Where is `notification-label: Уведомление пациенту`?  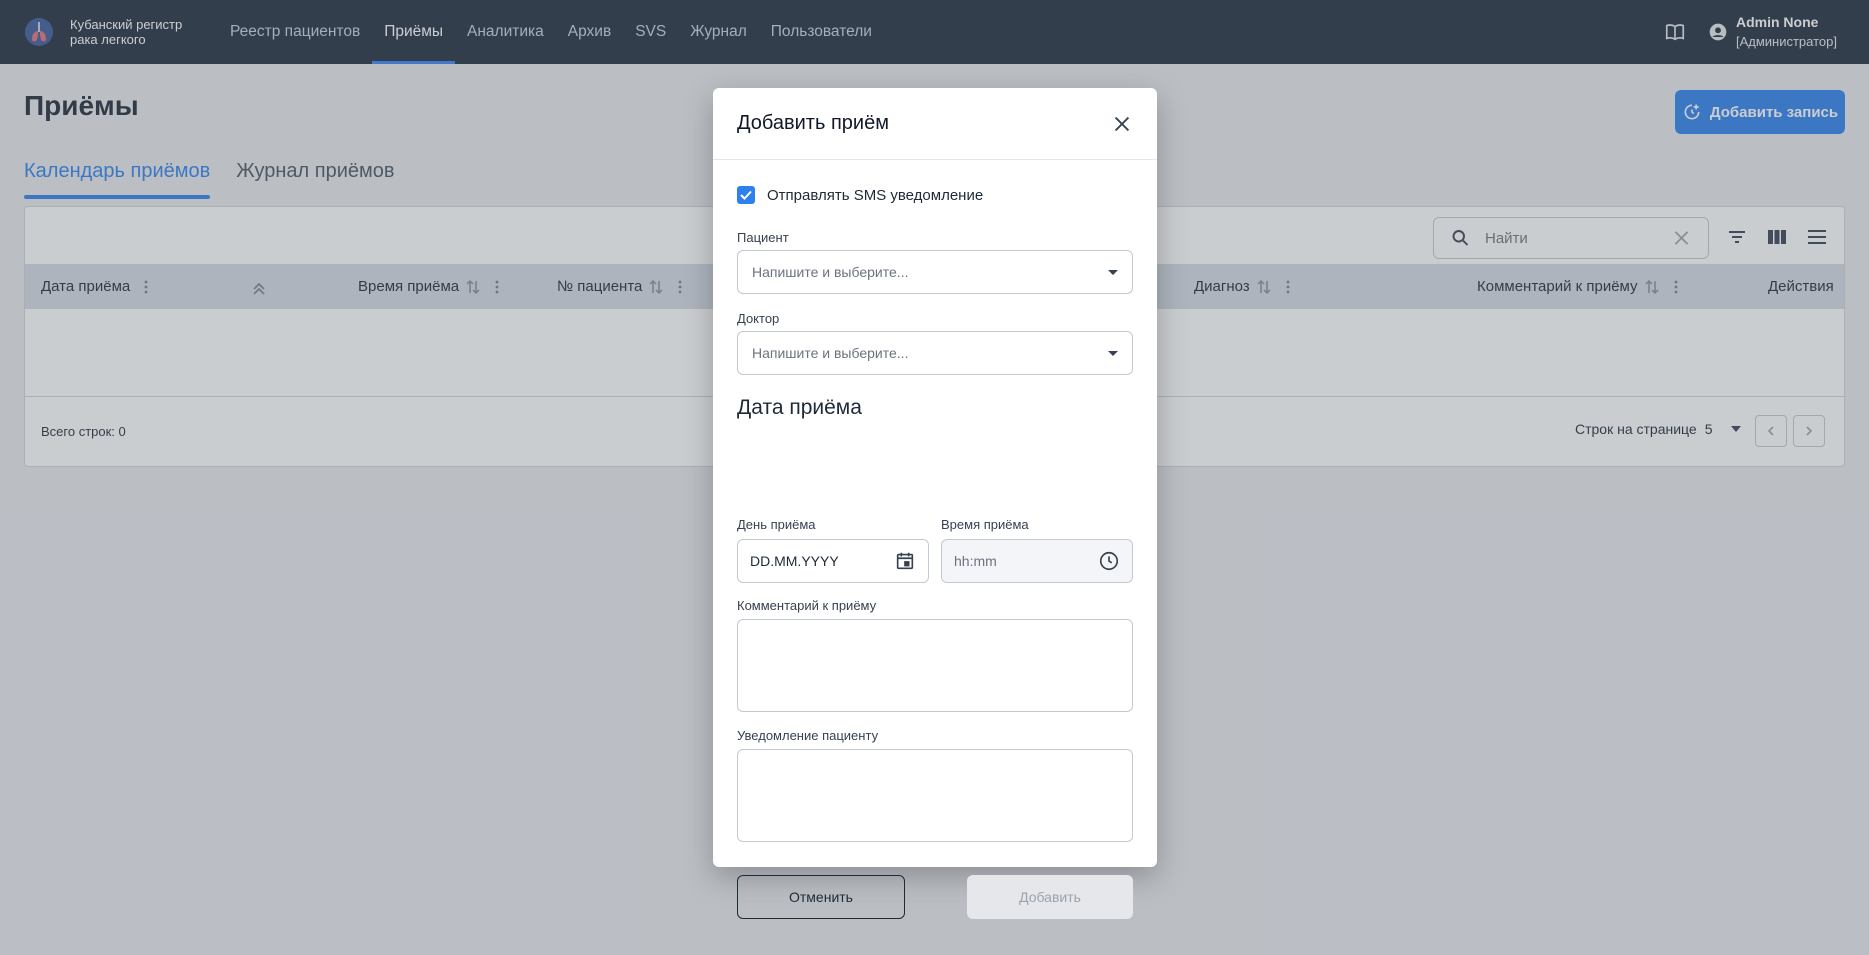 notification-label: Уведомление пациенту is located at coordinates (808, 735).